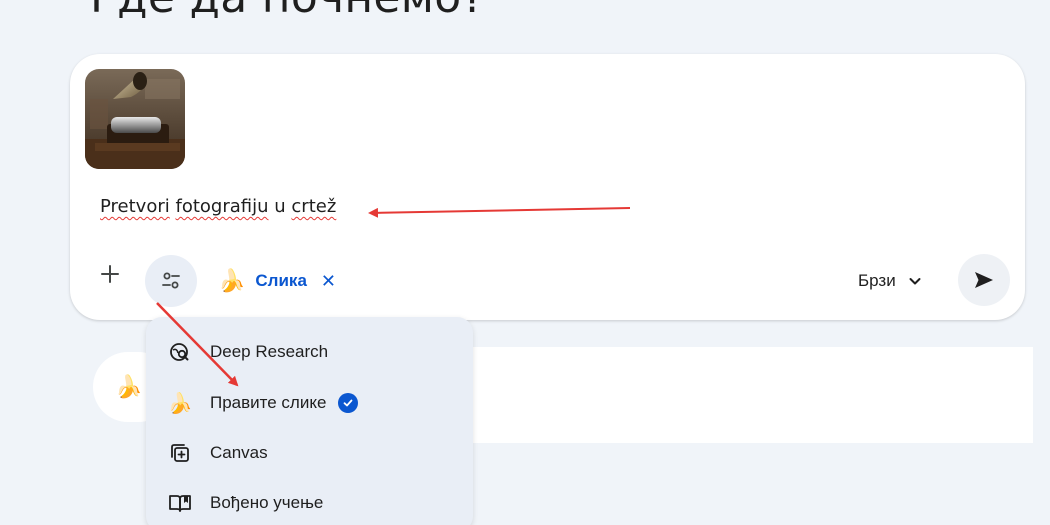  What do you see at coordinates (269, 351) in the screenshot?
I see `menu-item-label: Deep Research` at bounding box center [269, 351].